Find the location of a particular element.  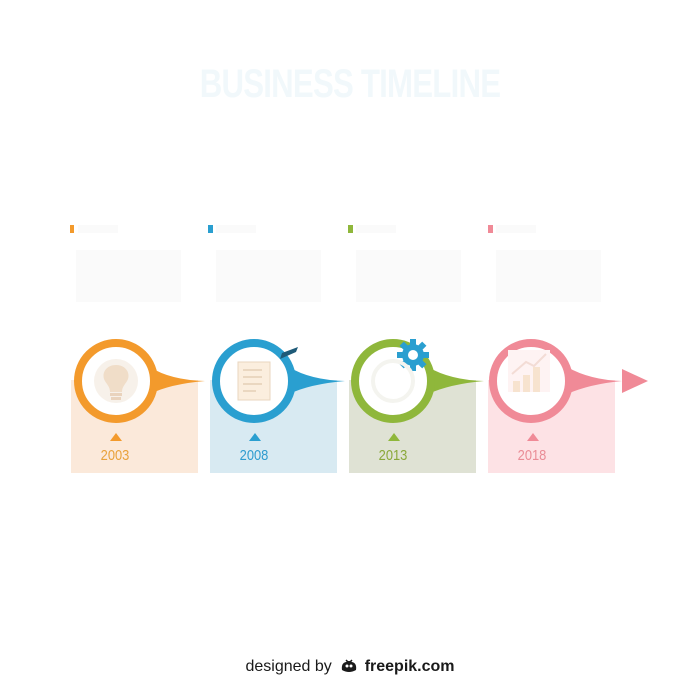

year-label-2013: 2013 is located at coordinates (393, 455).